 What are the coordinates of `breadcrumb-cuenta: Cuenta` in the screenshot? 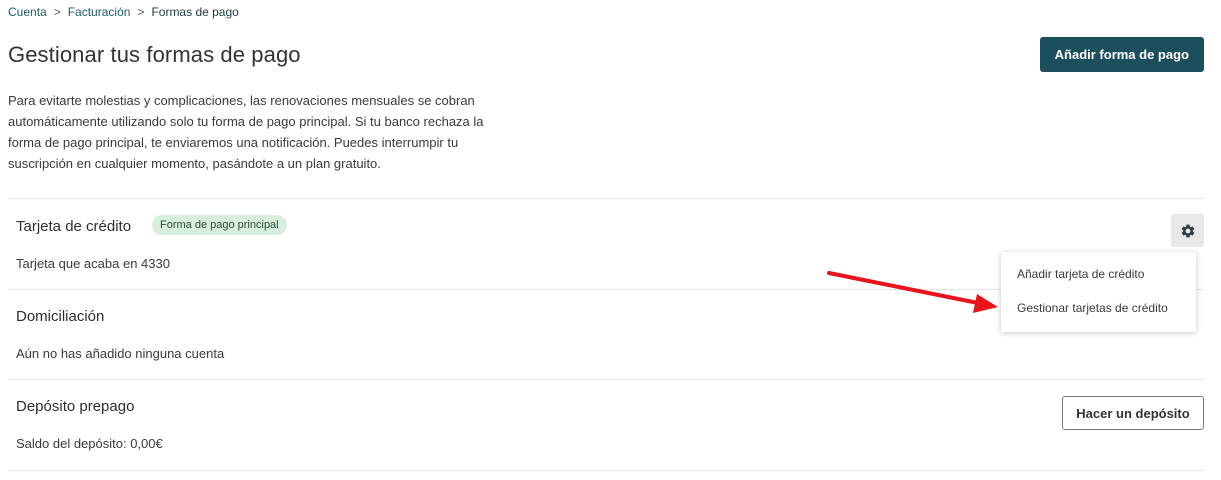 It's located at (27, 12).